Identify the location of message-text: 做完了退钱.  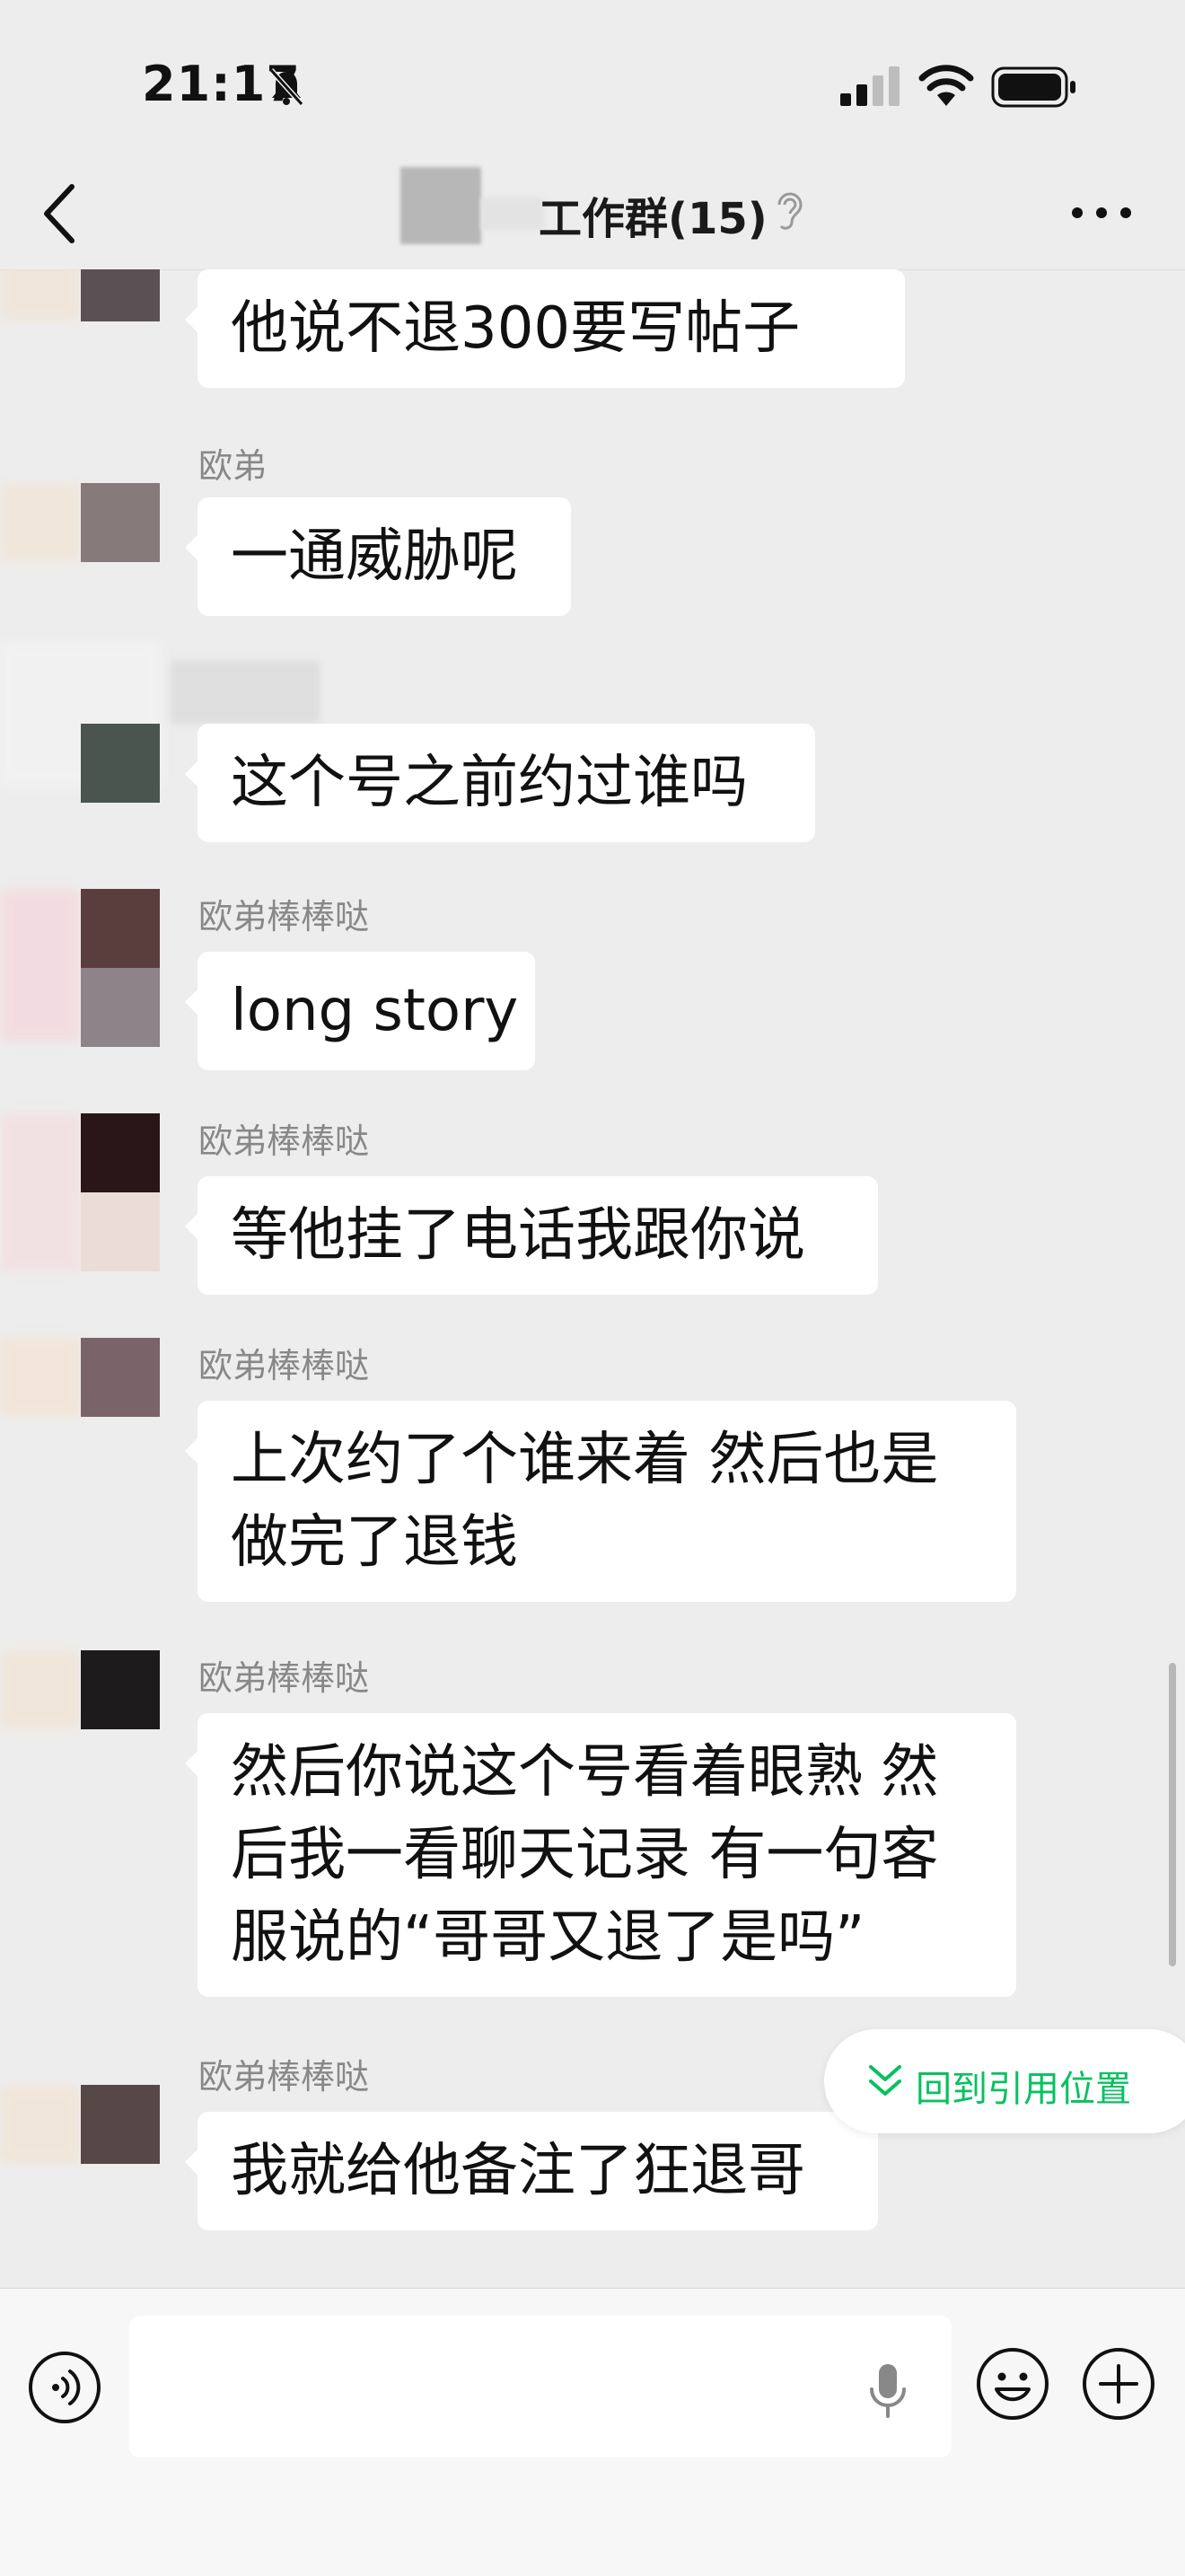
(374, 1543).